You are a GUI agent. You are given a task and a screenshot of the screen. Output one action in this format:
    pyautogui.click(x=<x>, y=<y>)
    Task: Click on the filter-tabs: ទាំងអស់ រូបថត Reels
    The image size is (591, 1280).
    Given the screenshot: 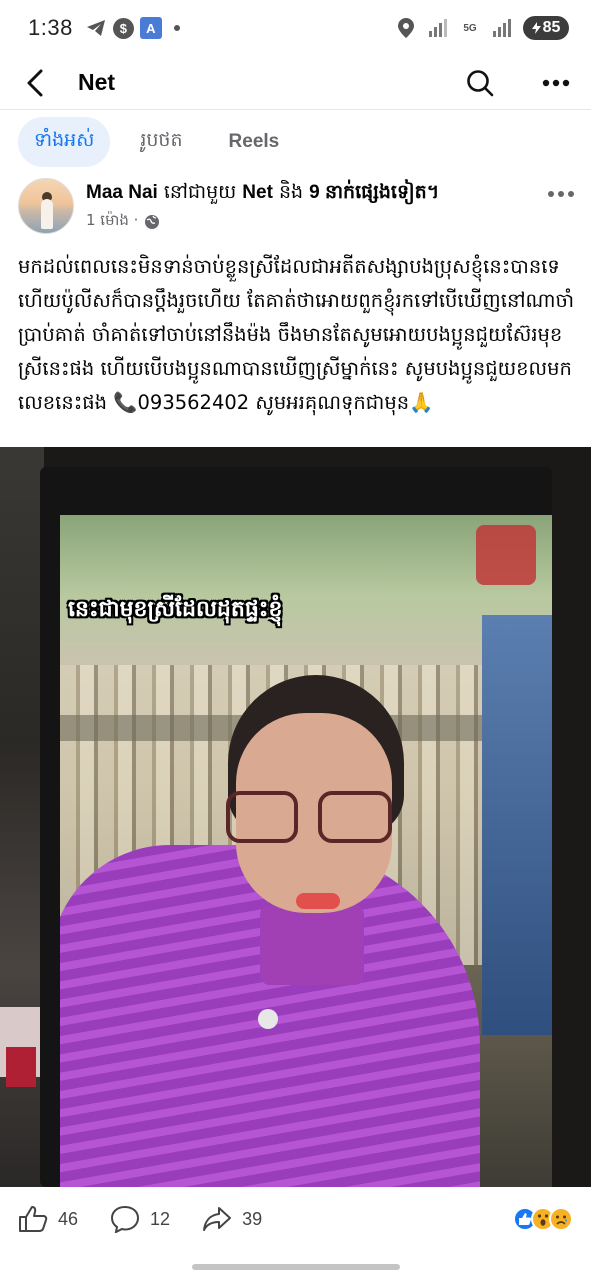 What is the action you would take?
    pyautogui.click(x=156, y=142)
    